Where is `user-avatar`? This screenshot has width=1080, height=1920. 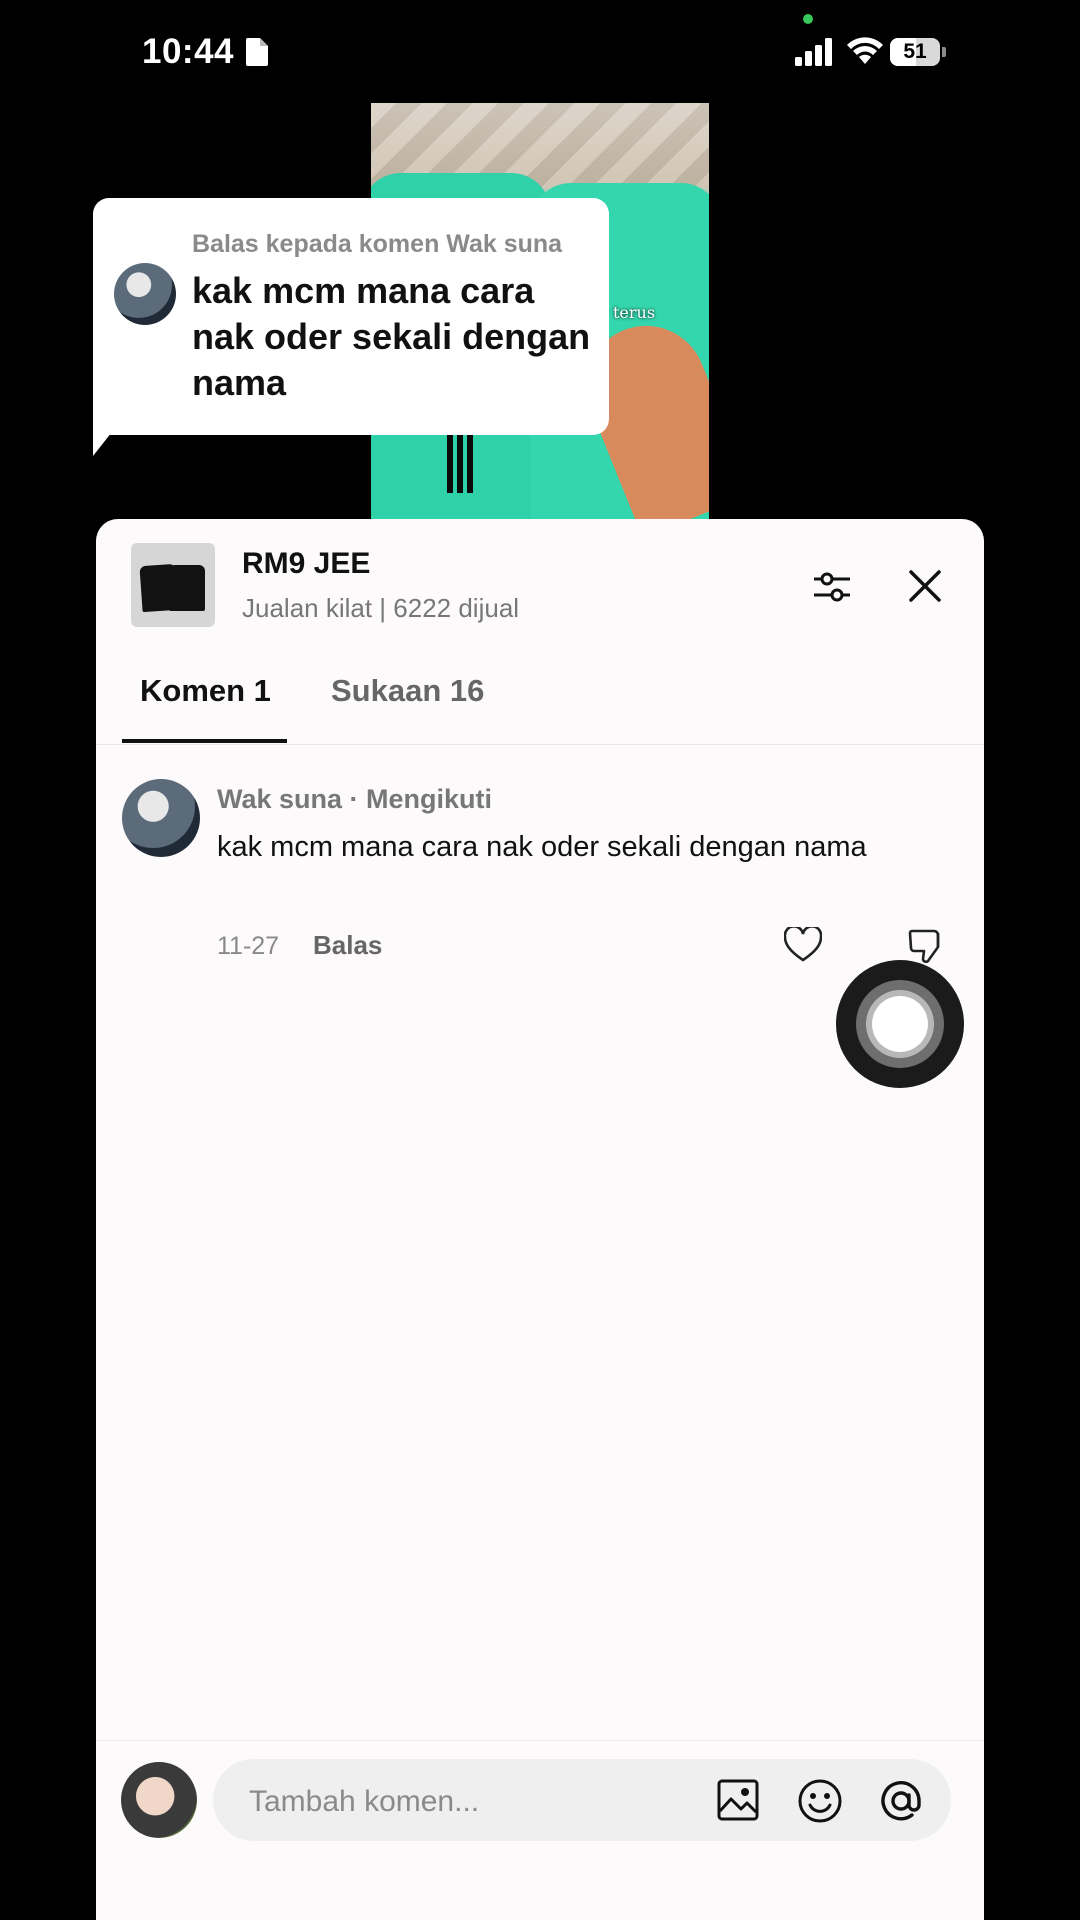 user-avatar is located at coordinates (159, 1800).